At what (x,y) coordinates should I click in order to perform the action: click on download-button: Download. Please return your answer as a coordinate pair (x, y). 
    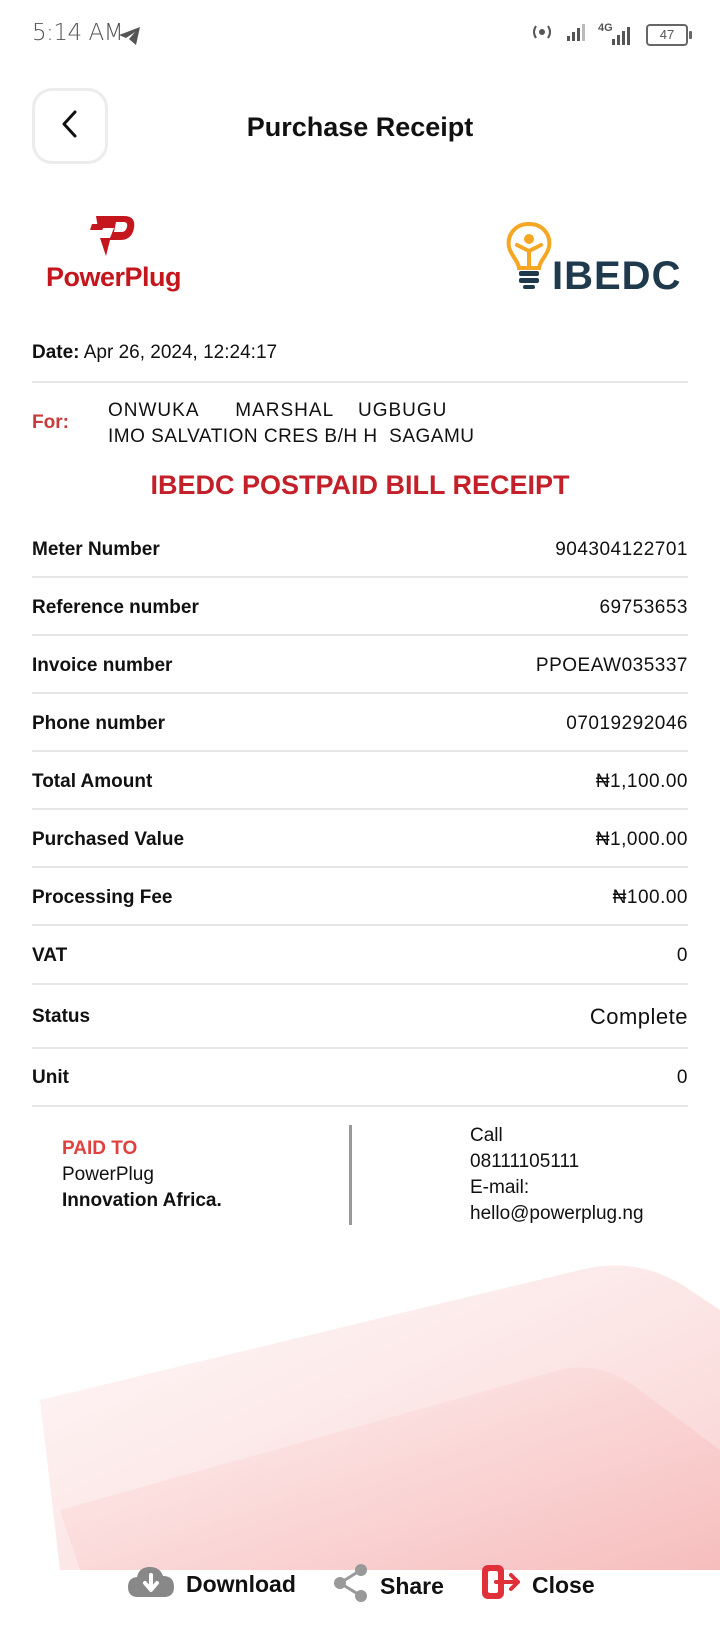
    Looking at the image, I should click on (211, 1584).